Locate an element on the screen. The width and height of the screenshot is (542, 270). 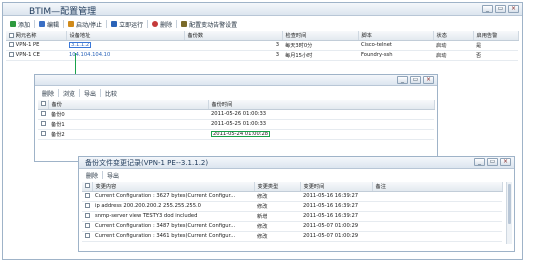
delete-change-button: 删除 is located at coordinates (93, 175).